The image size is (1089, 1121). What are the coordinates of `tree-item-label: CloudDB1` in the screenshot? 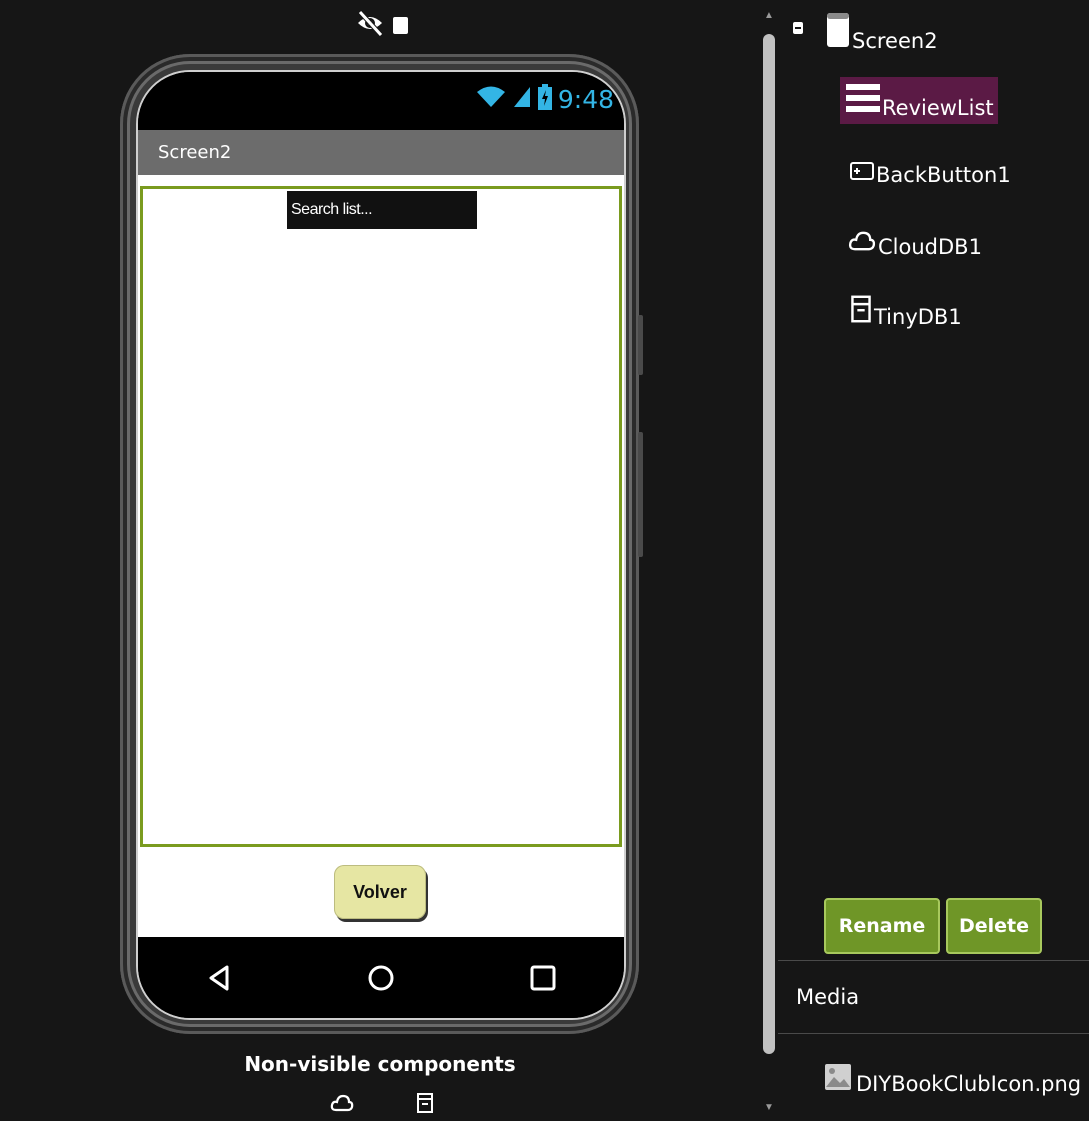 It's located at (930, 247).